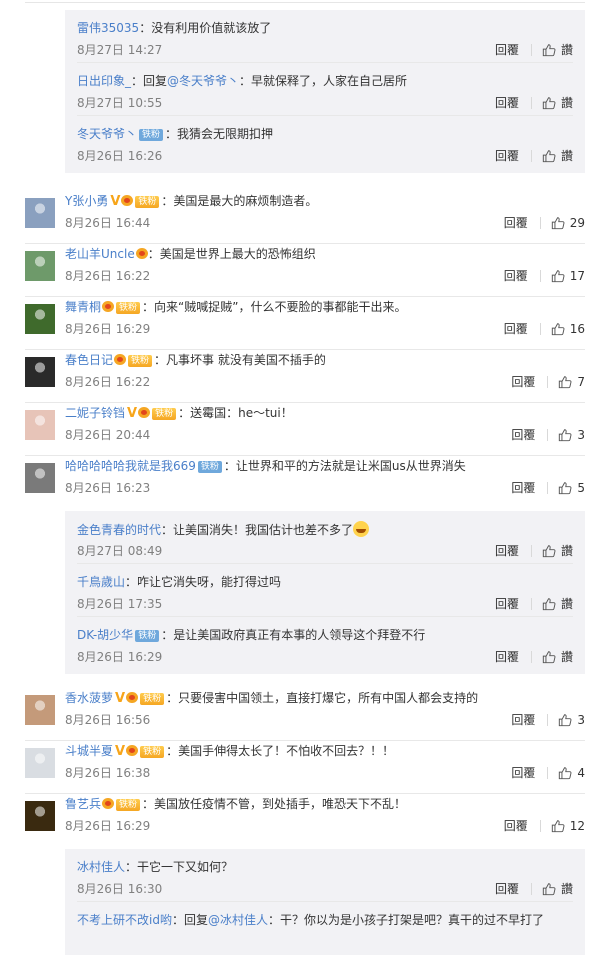 This screenshot has width=611, height=955. What do you see at coordinates (235, 307) in the screenshot?
I see `comment-text-line: 舞青桐 铁粉 ：向来“贼喊捉贼”，什么不要脸的事都能干出来。` at bounding box center [235, 307].